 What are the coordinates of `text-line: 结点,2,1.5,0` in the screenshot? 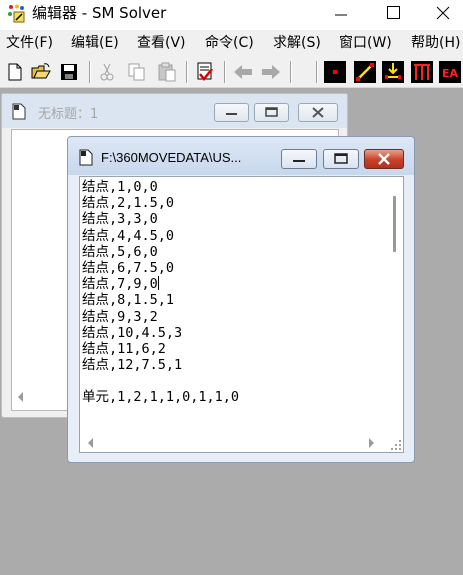 It's located at (128, 203).